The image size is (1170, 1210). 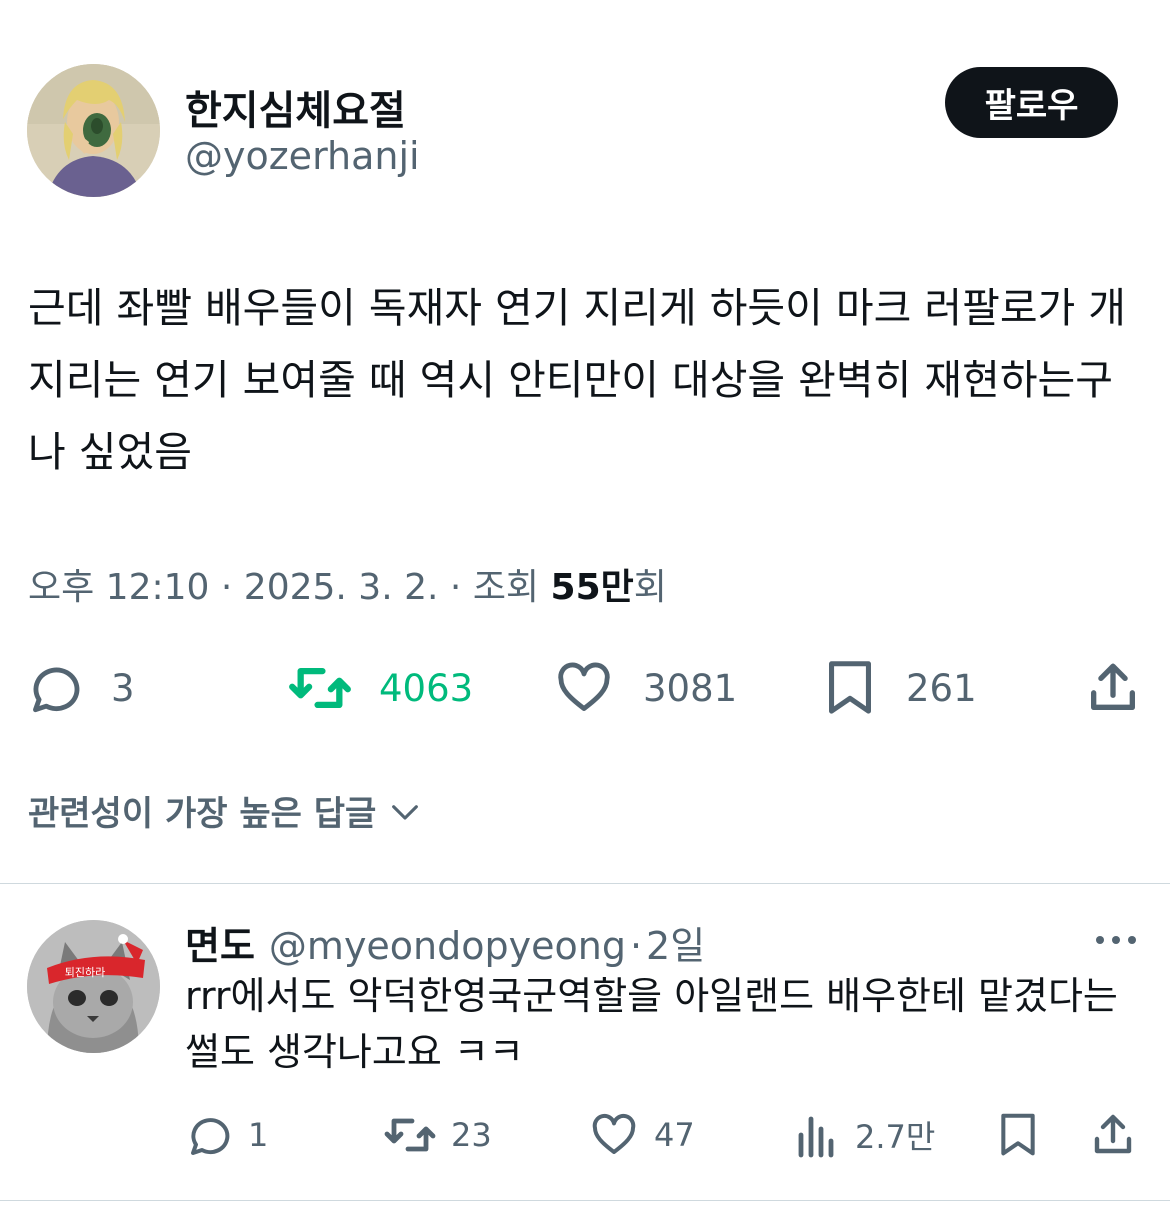 What do you see at coordinates (93, 130) in the screenshot?
I see `author-avatar` at bounding box center [93, 130].